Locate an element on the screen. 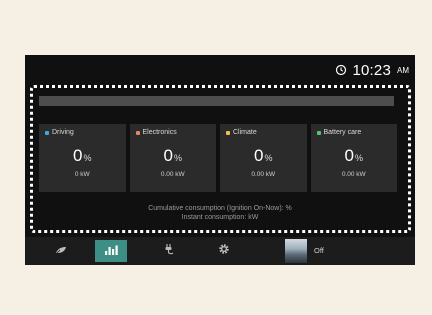 This screenshot has width=432, height=315. bottom-bar: Off is located at coordinates (220, 251).